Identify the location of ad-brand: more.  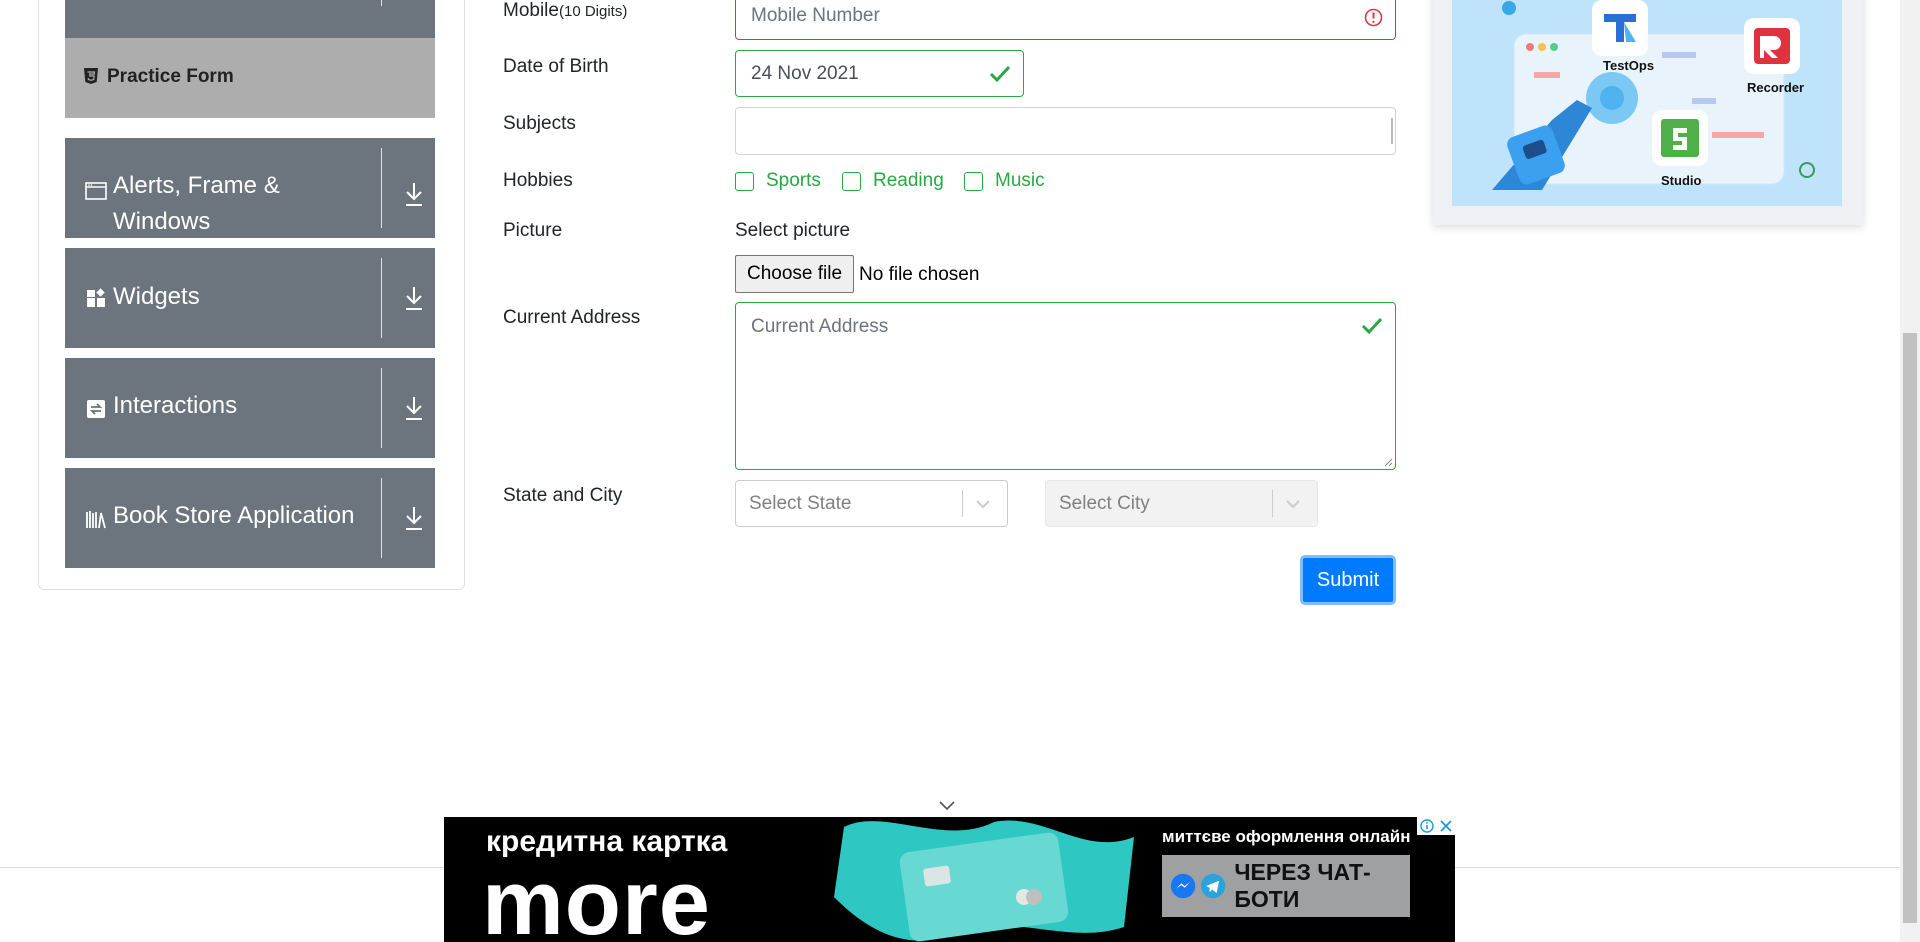
(596, 897).